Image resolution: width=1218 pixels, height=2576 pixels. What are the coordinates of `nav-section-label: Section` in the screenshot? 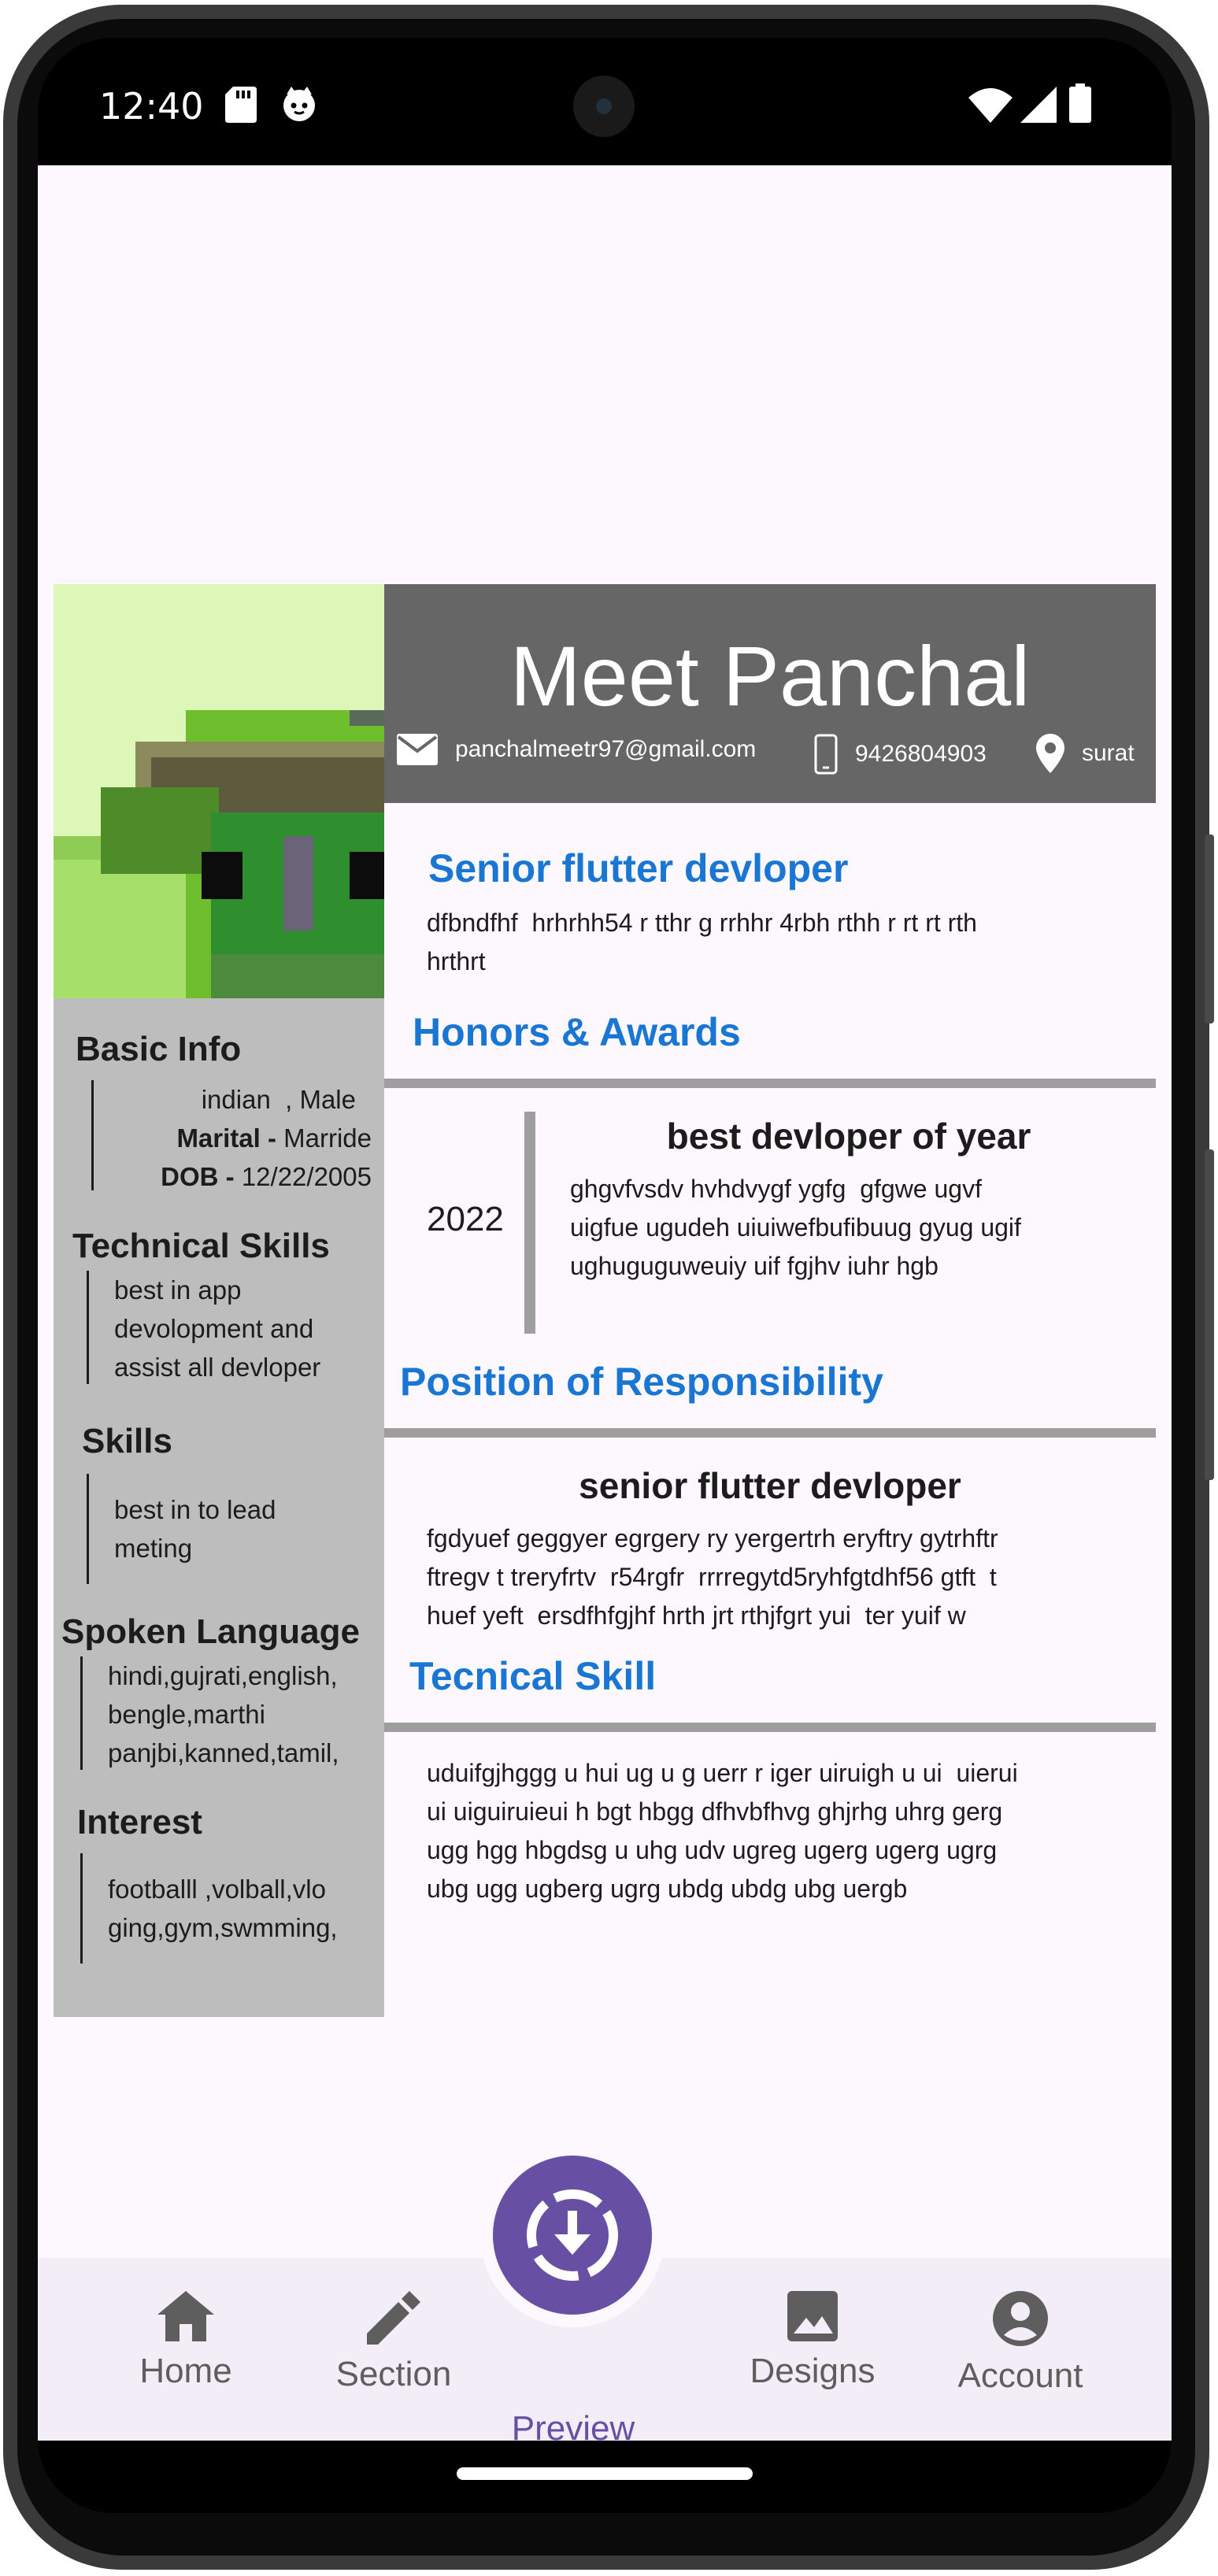 It's located at (393, 2374).